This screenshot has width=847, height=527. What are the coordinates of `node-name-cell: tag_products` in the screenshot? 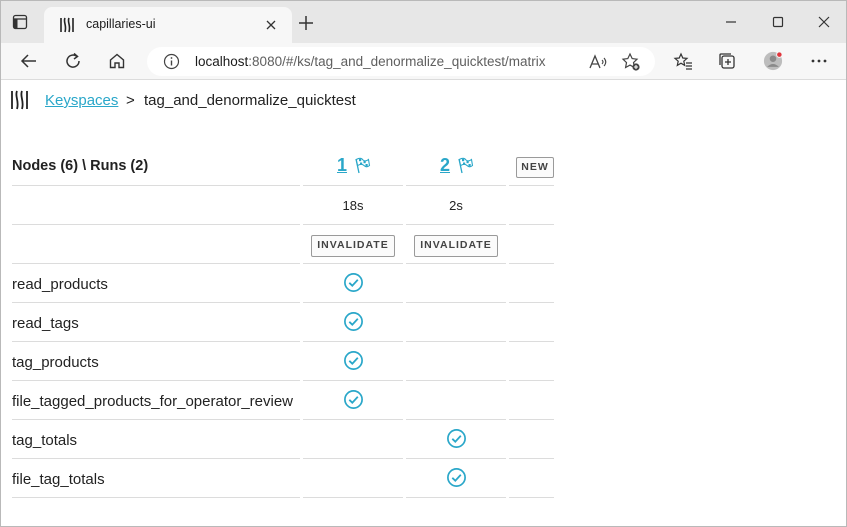 It's located at (156, 361).